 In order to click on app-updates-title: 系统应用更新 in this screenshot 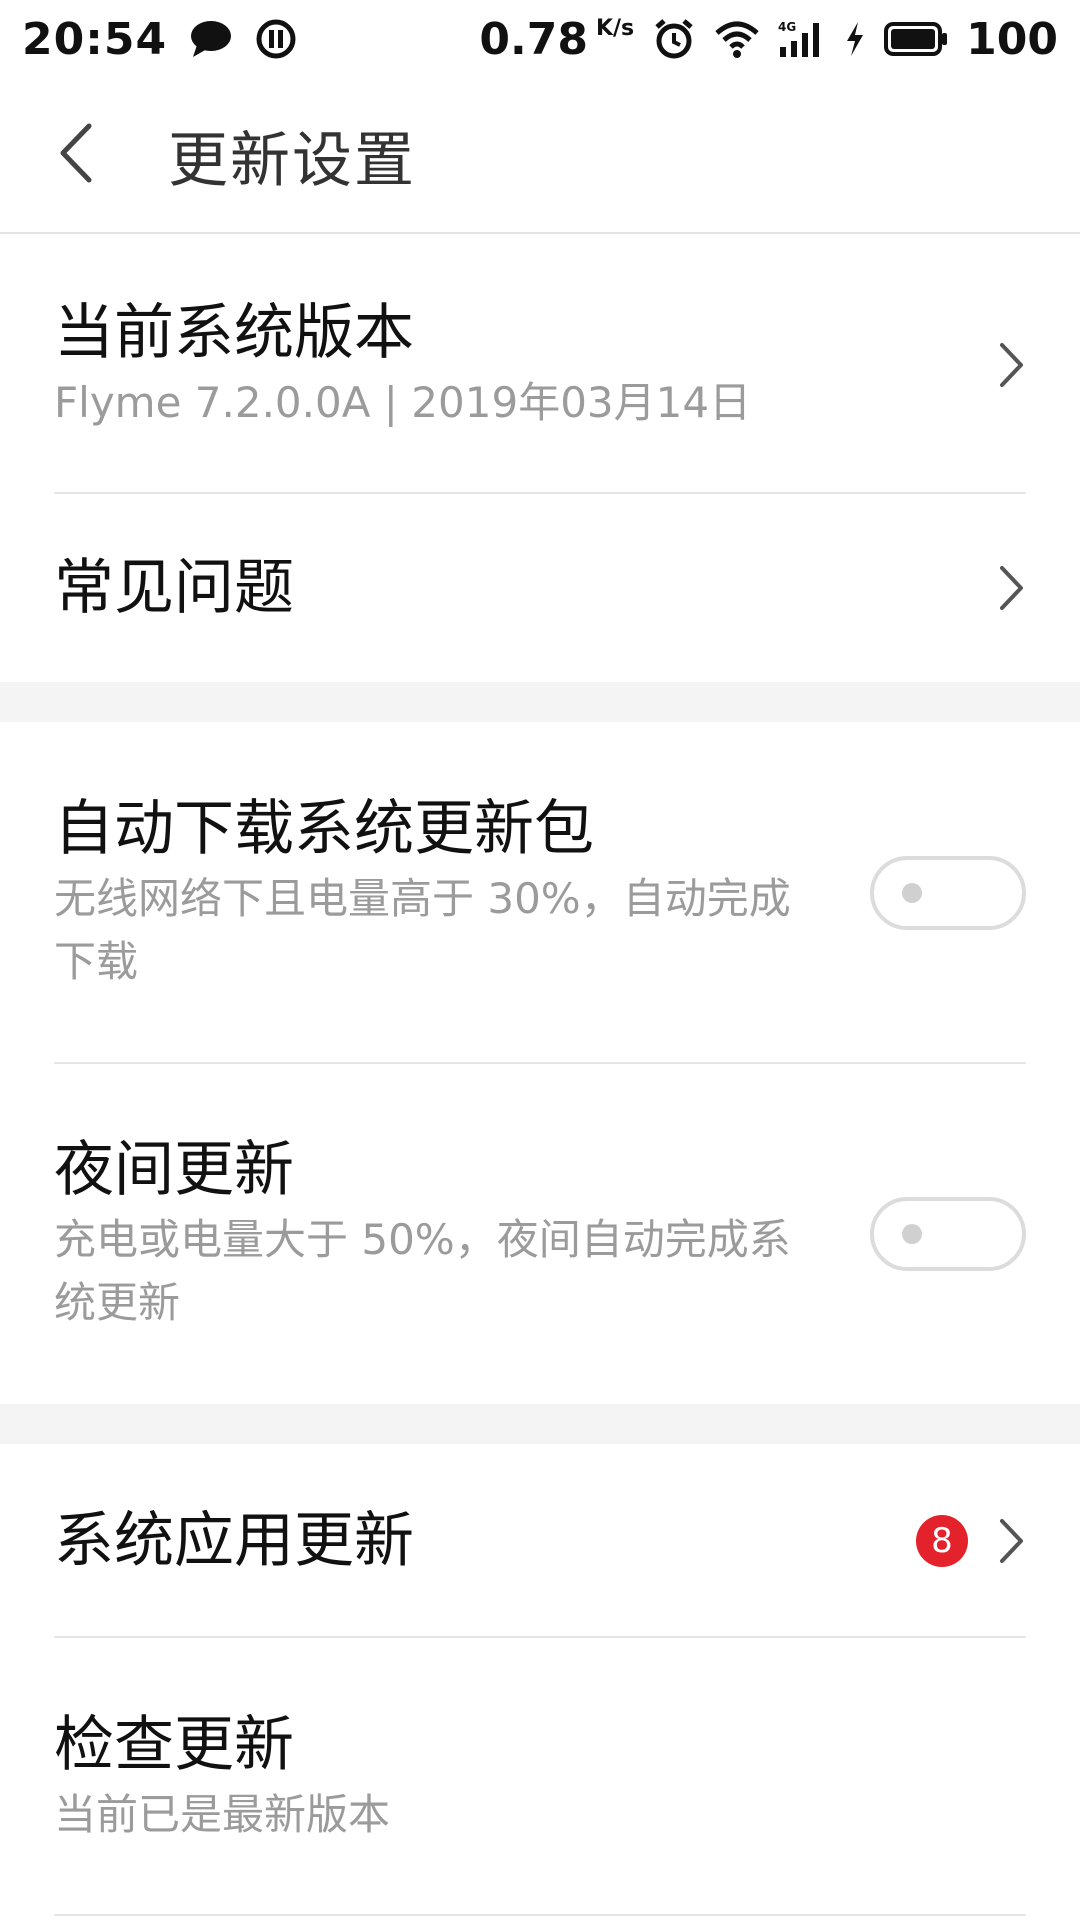, I will do `click(234, 1541)`.